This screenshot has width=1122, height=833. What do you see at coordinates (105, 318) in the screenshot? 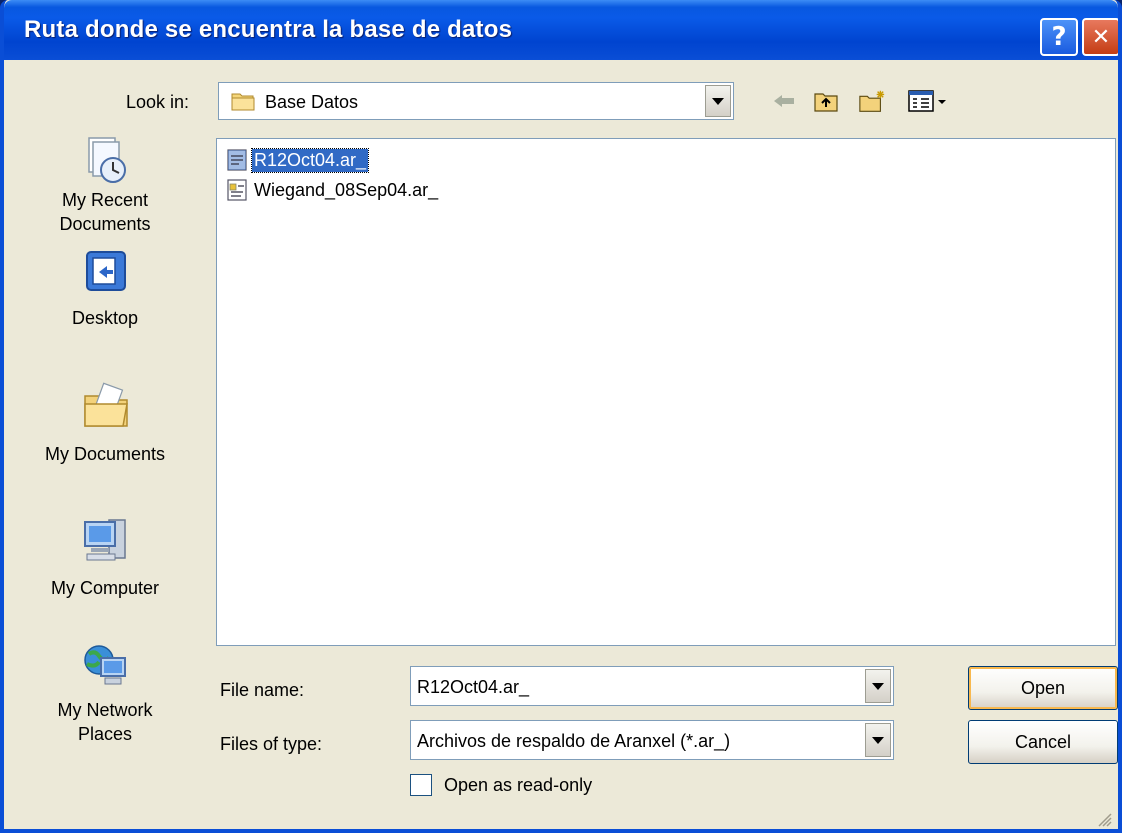
I see `place-label: Desktop` at bounding box center [105, 318].